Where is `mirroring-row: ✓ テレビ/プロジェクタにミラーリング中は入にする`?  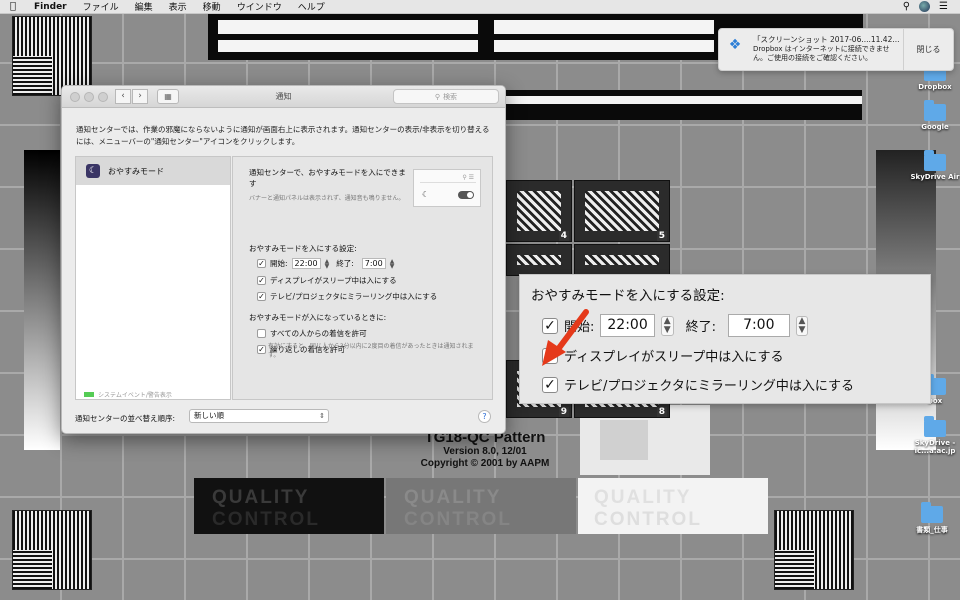
mirroring-row: ✓ テレビ/プロジェクタにミラーリング中は入にする is located at coordinates (347, 296).